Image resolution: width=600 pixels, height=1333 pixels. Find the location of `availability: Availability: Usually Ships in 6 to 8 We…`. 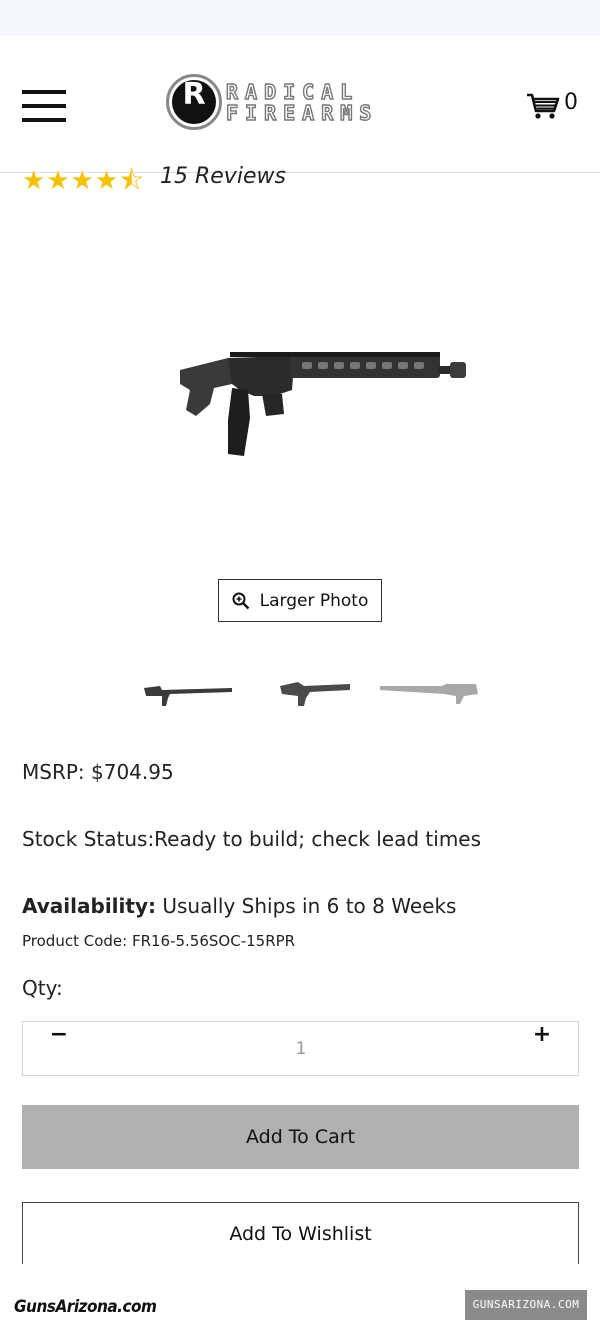

availability: Availability: Usually Ships in 6 to 8 We… is located at coordinates (239, 906).